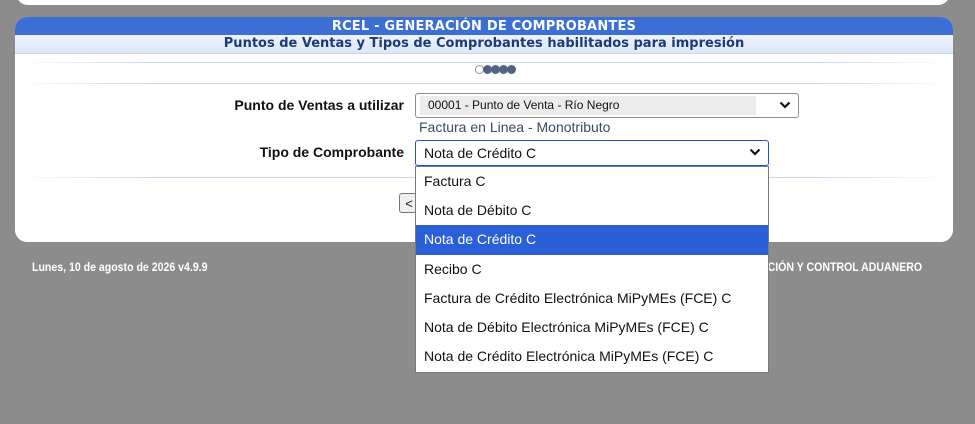  Describe the element at coordinates (592, 210) in the screenshot. I see `dropdown-option: Nota de Débito C` at that location.